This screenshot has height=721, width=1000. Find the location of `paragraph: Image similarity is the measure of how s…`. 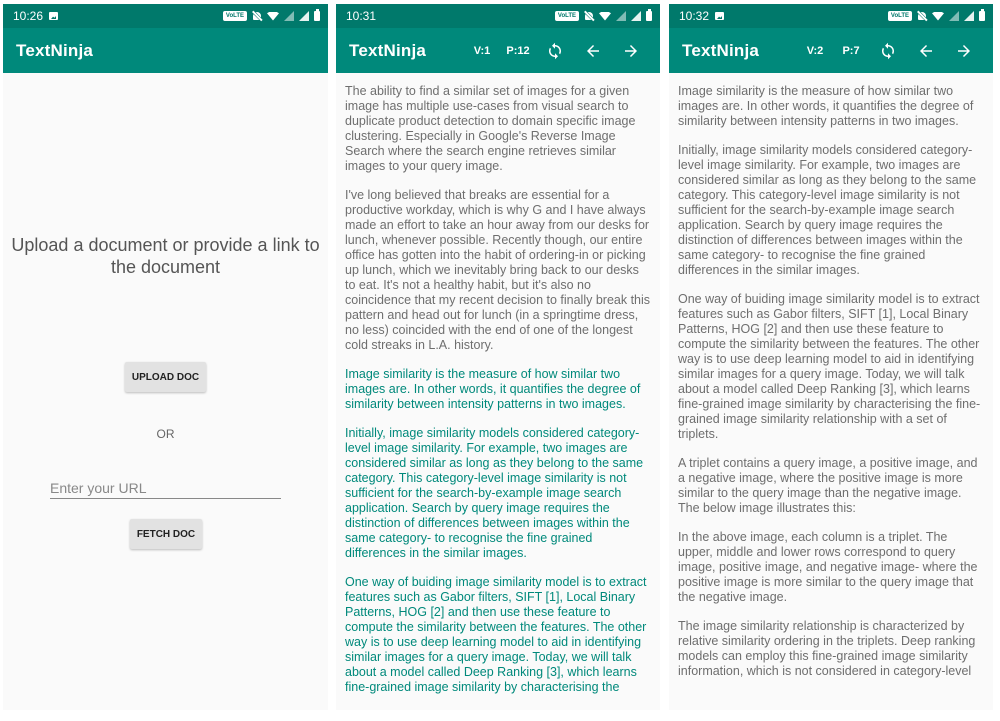

paragraph: Image similarity is the measure of how s… is located at coordinates (826, 106).